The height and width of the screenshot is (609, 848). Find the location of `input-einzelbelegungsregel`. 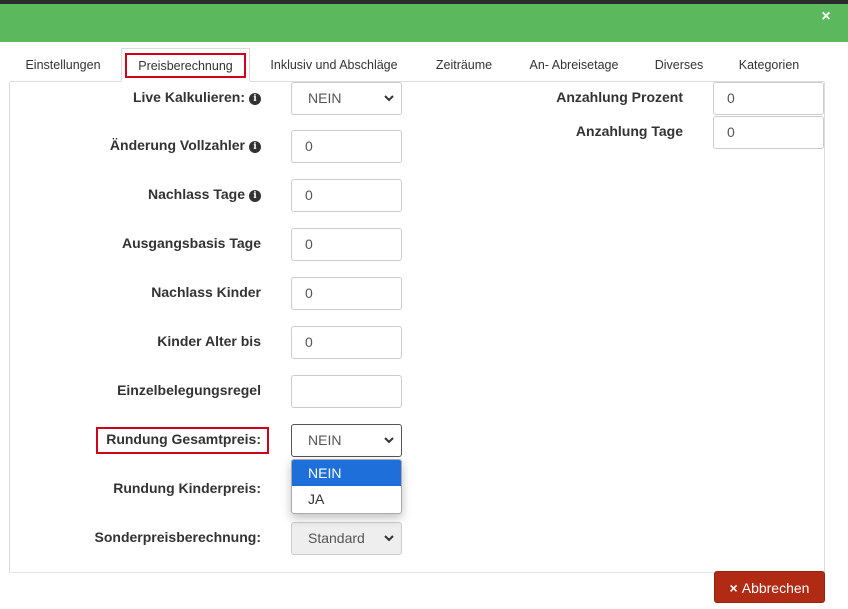

input-einzelbelegungsregel is located at coordinates (346, 391).